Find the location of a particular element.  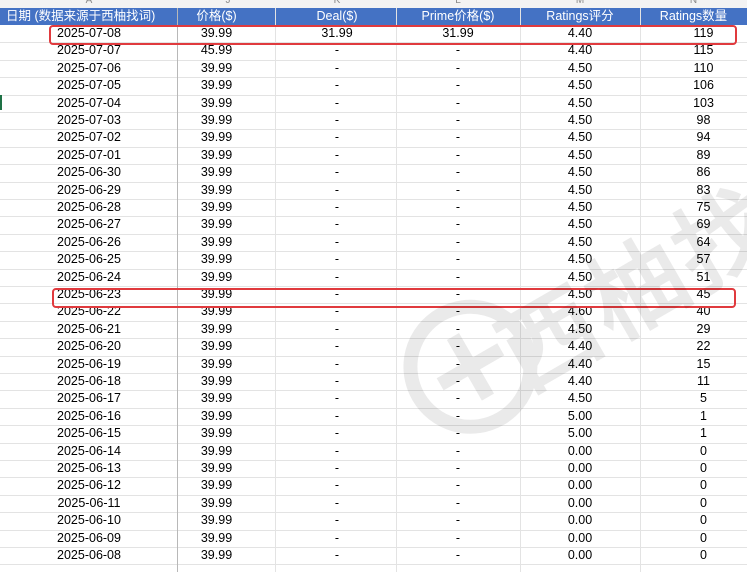

date-cell: 2025-06-20 is located at coordinates (89, 346).